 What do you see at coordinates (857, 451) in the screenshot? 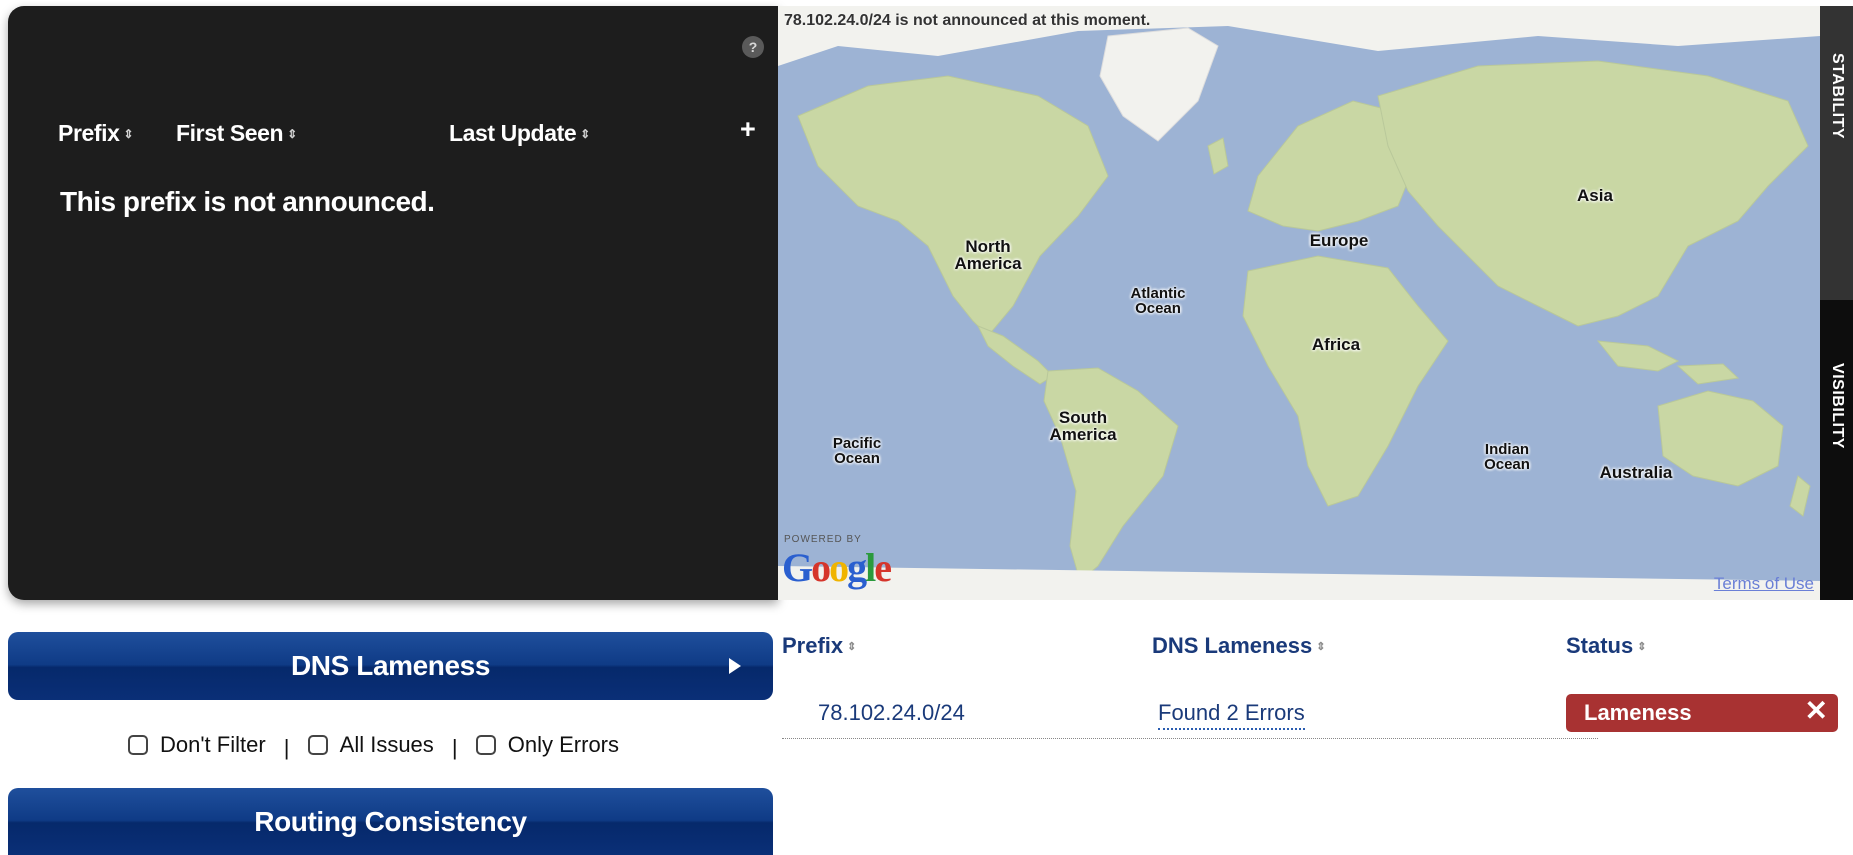
I see `map-label-pacific-ocean: Pacific Ocean` at bounding box center [857, 451].